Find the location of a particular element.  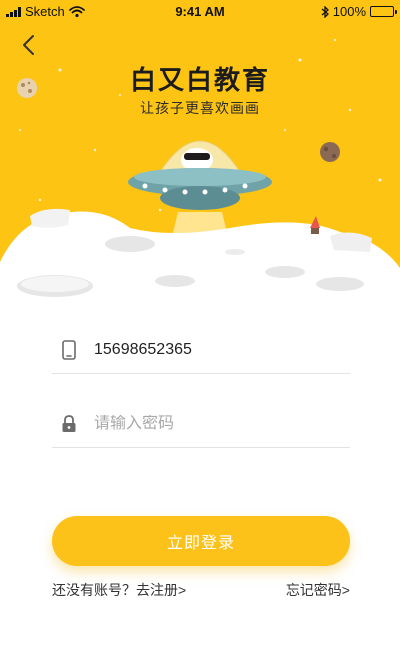

brand-subtitle: 让孩子更喜欢画画 is located at coordinates (200, 108).